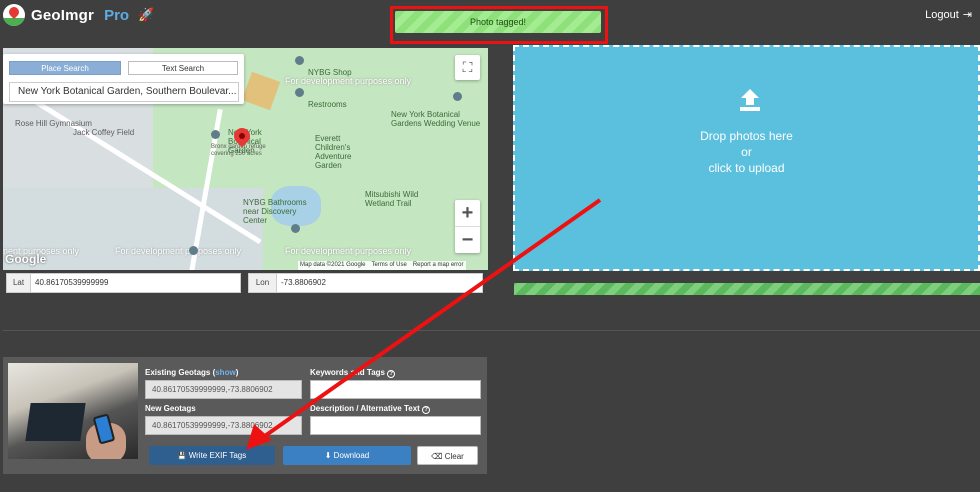  I want to click on lon-field: Lon -73.8806902, so click(365, 283).